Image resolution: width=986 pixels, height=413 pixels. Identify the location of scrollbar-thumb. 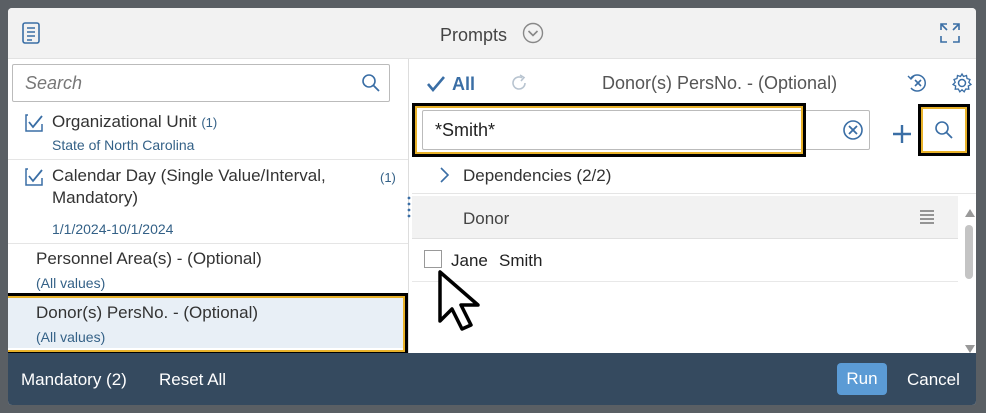
(969, 252).